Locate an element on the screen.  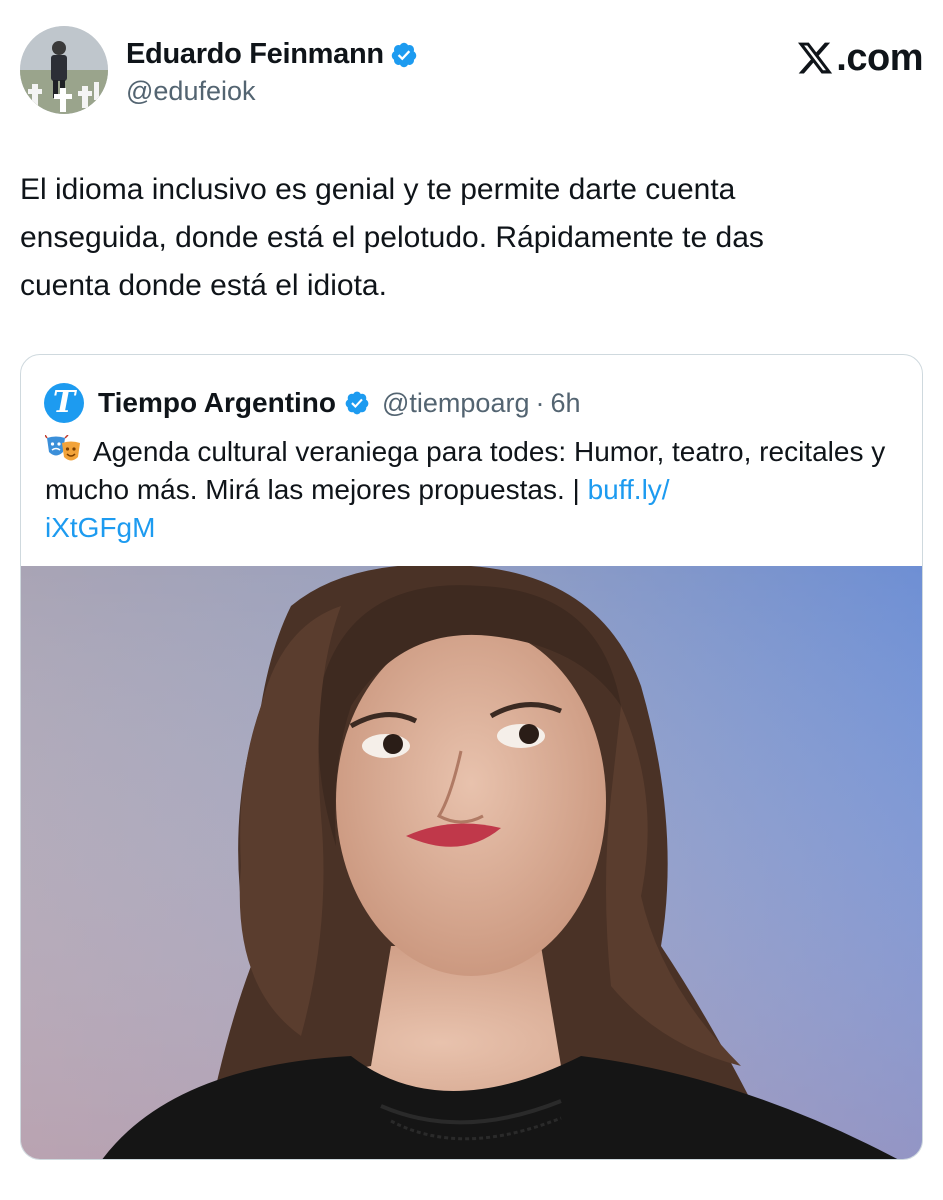
quoted-author-name: Tiempo Argentino is located at coordinates (217, 403).